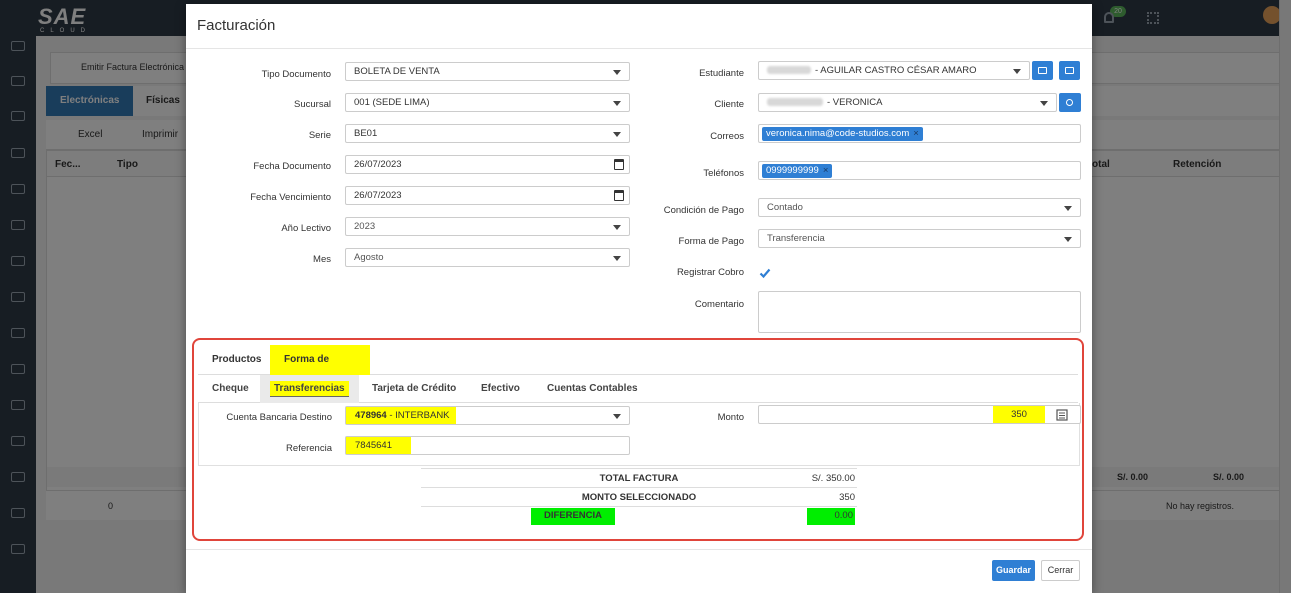 This screenshot has width=1291, height=593. What do you see at coordinates (831, 516) in the screenshot?
I see `diferencia-value: 0.00` at bounding box center [831, 516].